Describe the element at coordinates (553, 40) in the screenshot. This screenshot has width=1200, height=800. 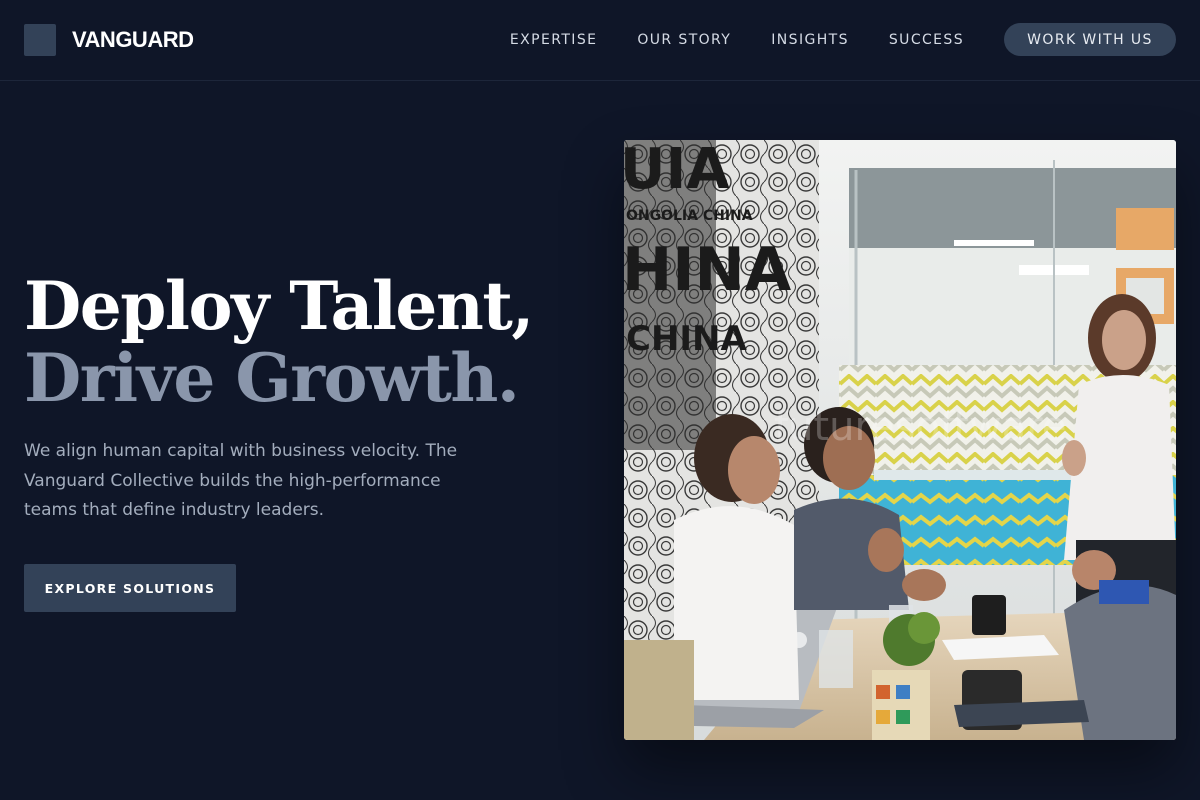
I see `nav-link-expertise: EXPERTISE` at that location.